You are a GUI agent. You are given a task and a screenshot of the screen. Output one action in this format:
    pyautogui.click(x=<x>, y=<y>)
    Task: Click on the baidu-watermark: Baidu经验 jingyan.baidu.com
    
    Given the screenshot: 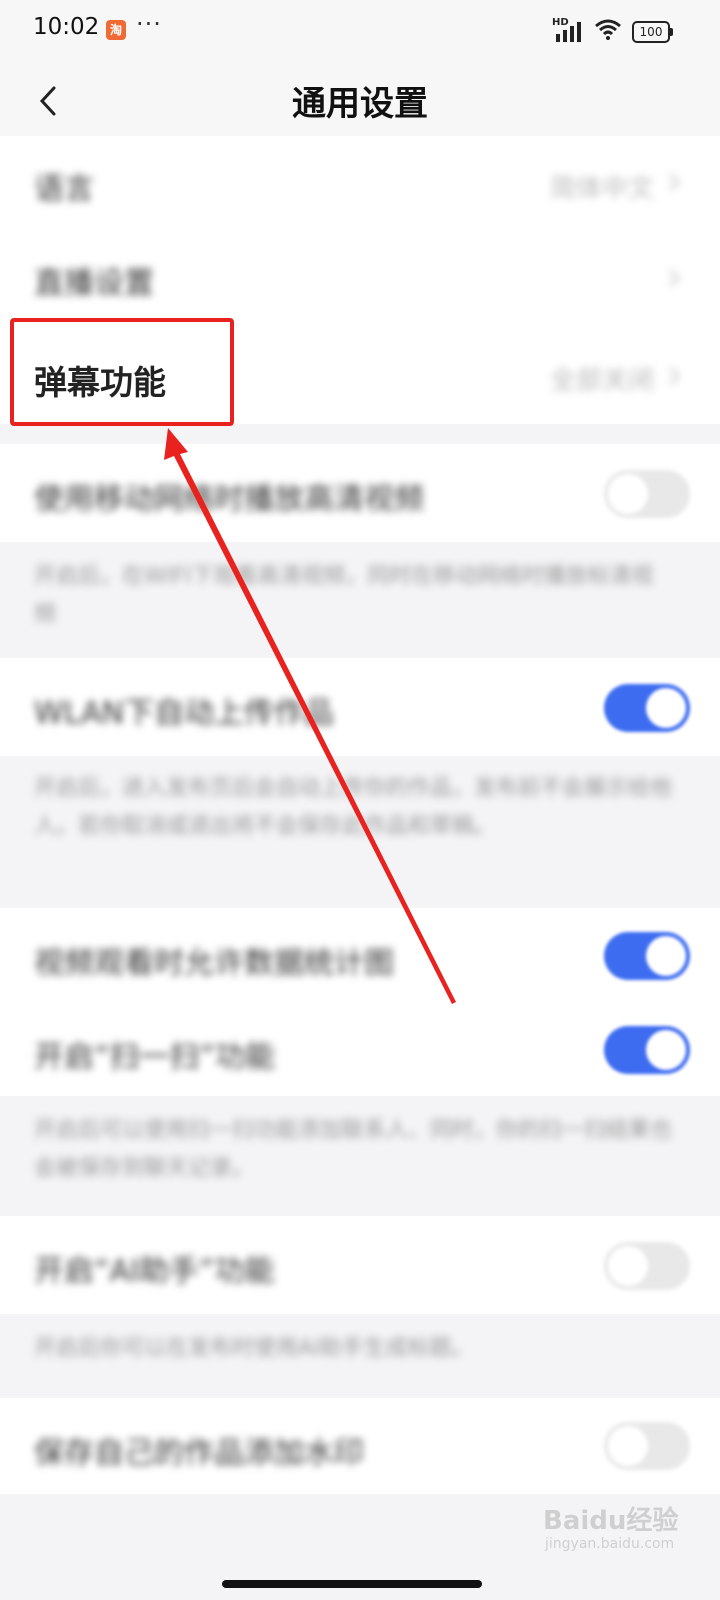 What is the action you would take?
    pyautogui.click(x=611, y=1529)
    